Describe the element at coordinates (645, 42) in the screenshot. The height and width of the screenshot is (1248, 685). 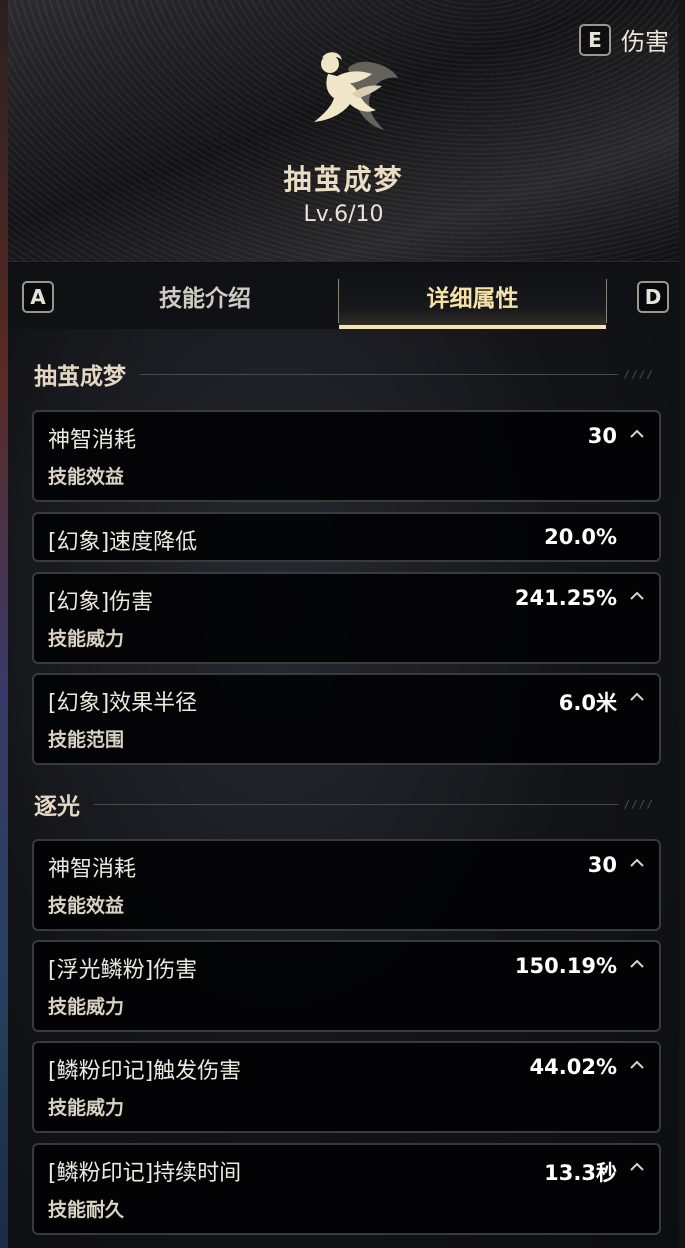
I see `hotkey-e-label: 伤害` at that location.